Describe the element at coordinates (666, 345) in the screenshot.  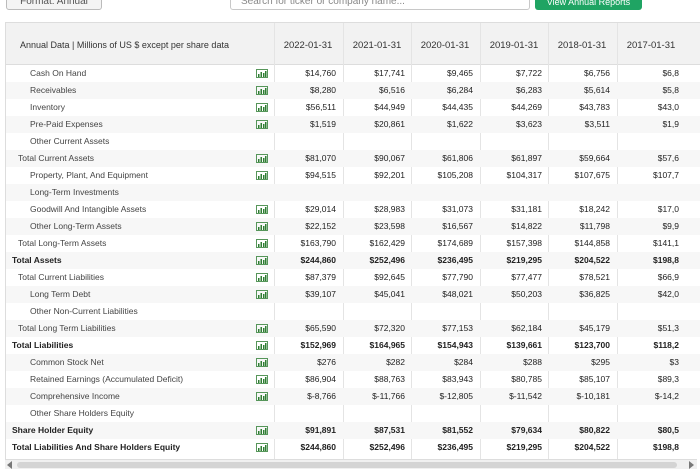
I see `table-cell: $118,2` at that location.